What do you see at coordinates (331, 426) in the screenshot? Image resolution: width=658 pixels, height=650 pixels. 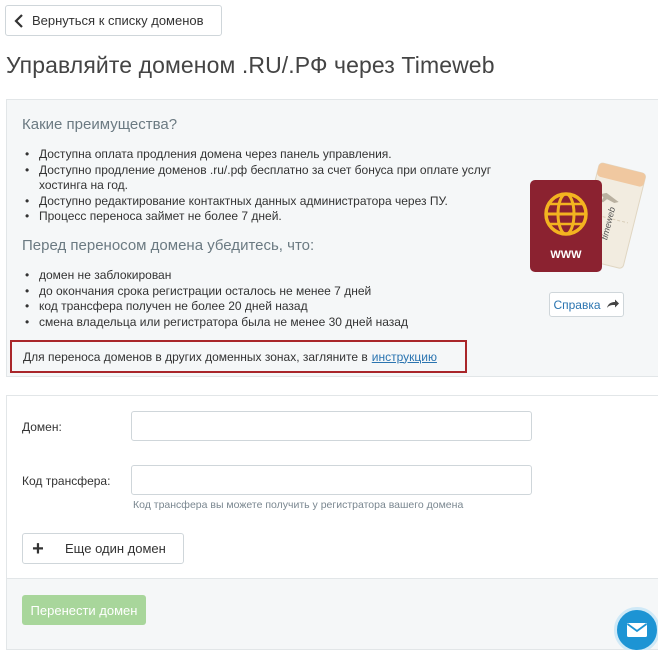 I see `domain-input` at bounding box center [331, 426].